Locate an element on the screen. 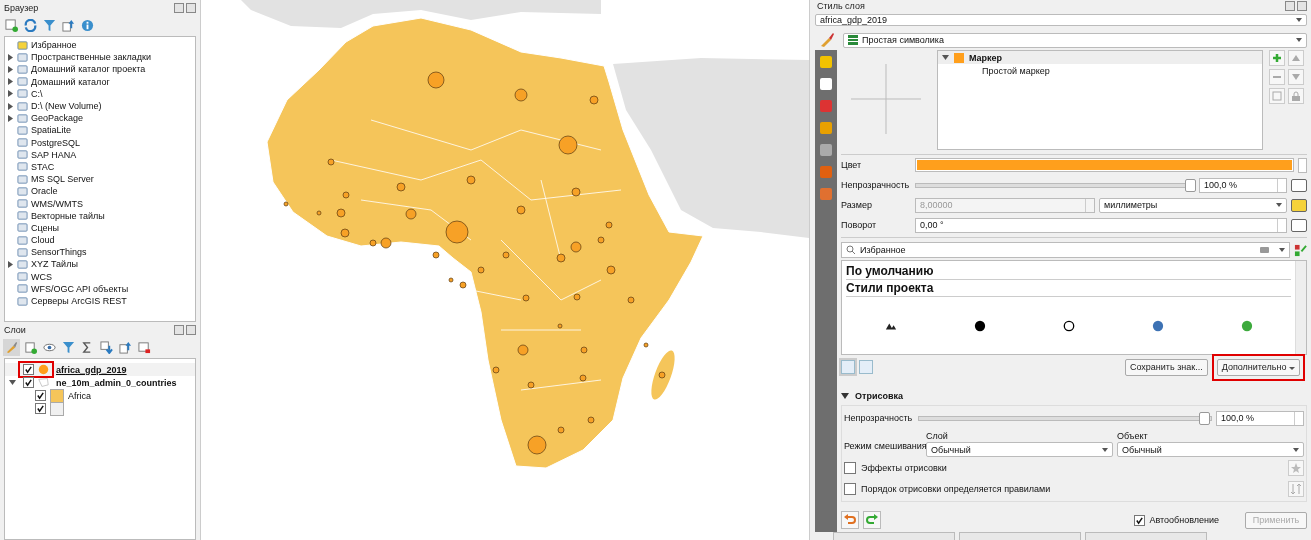 Image resolution: width=1311 pixels, height=540 pixels. browser-item: Векторные тайлы is located at coordinates (100, 215).